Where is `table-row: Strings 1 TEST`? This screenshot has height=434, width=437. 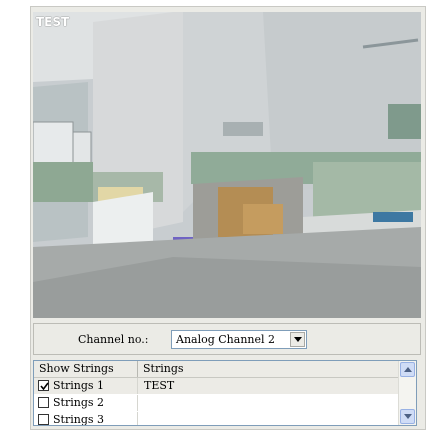
table-row: Strings 1 TEST is located at coordinates (217, 386).